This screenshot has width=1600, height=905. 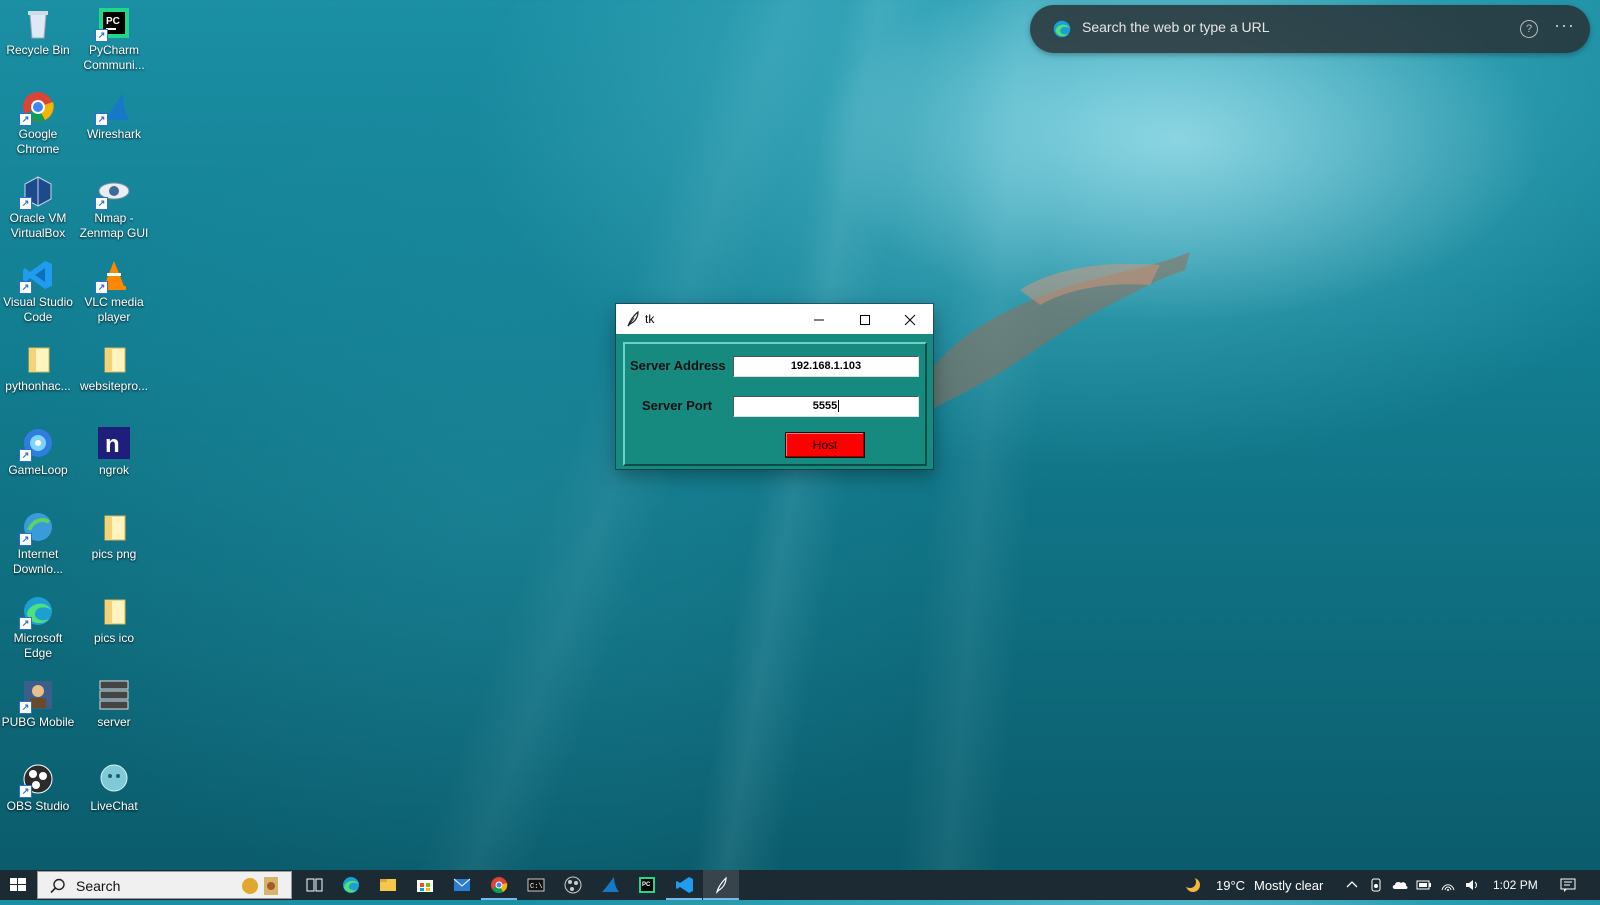 I want to click on taskbar-obs-button, so click(x=573, y=885).